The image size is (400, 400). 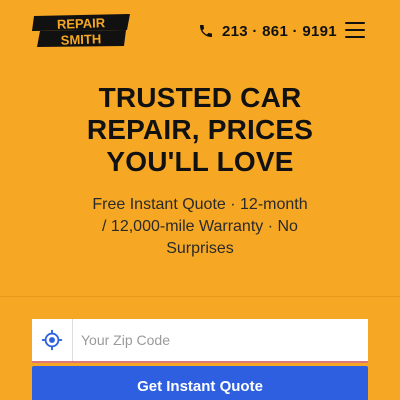 What do you see at coordinates (206, 31) in the screenshot?
I see `phone-icon` at bounding box center [206, 31].